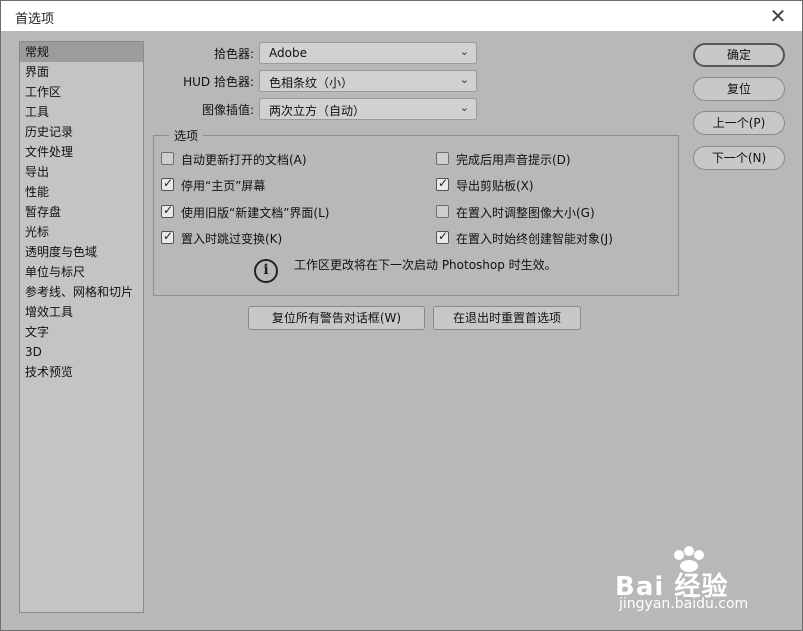  What do you see at coordinates (534, 239) in the screenshot?
I see `checkbox-label: 在置入时始终创建智能对象(J)` at bounding box center [534, 239].